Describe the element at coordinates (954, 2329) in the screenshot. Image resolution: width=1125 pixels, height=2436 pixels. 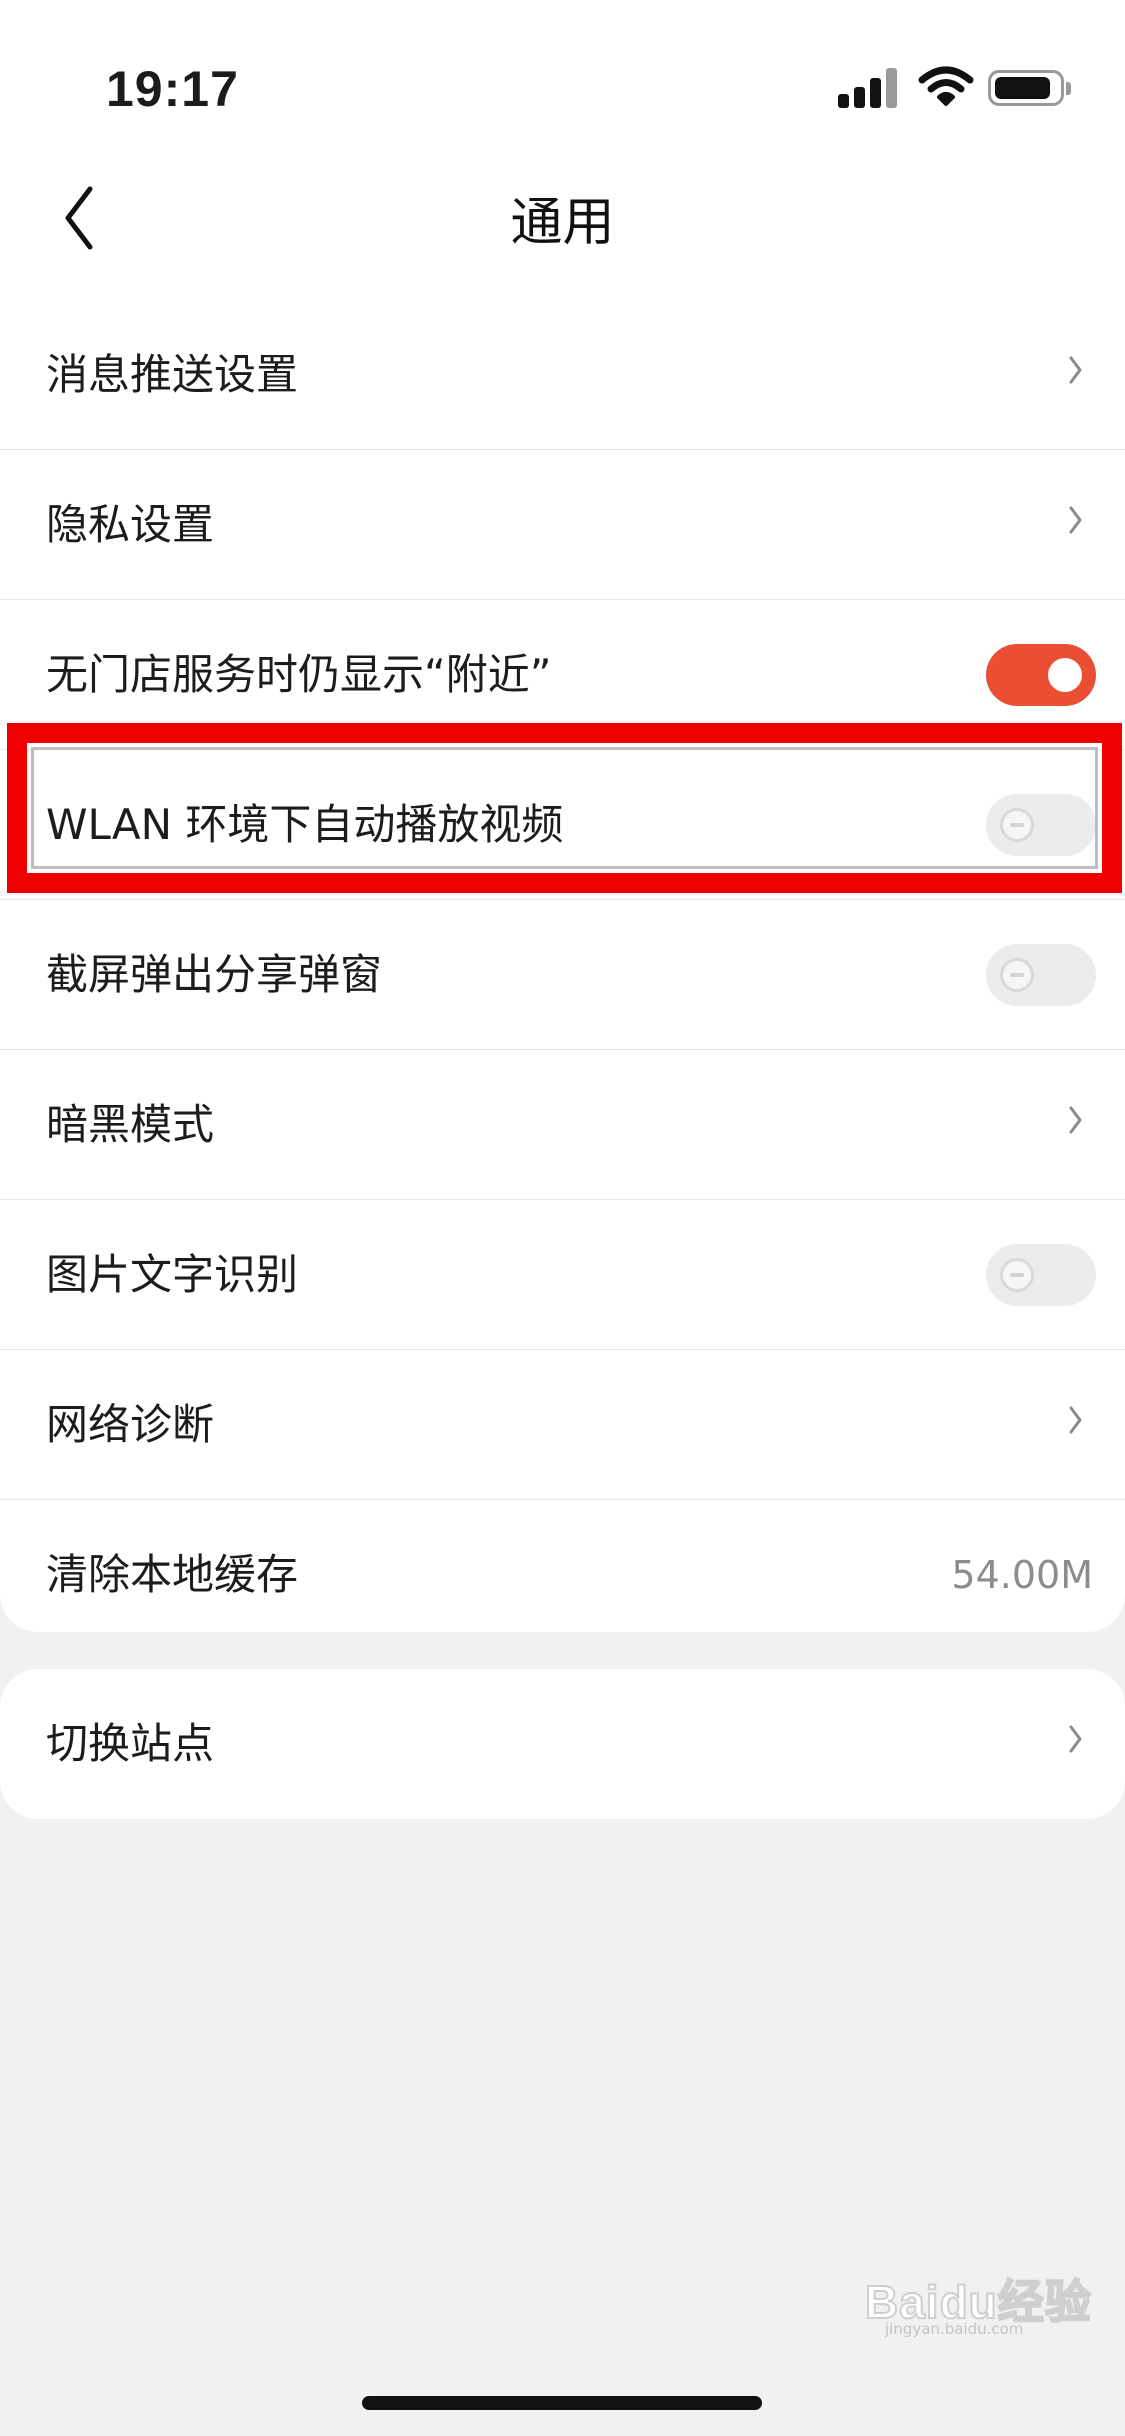
I see `watermark-url: jingyan.baidu.com` at that location.